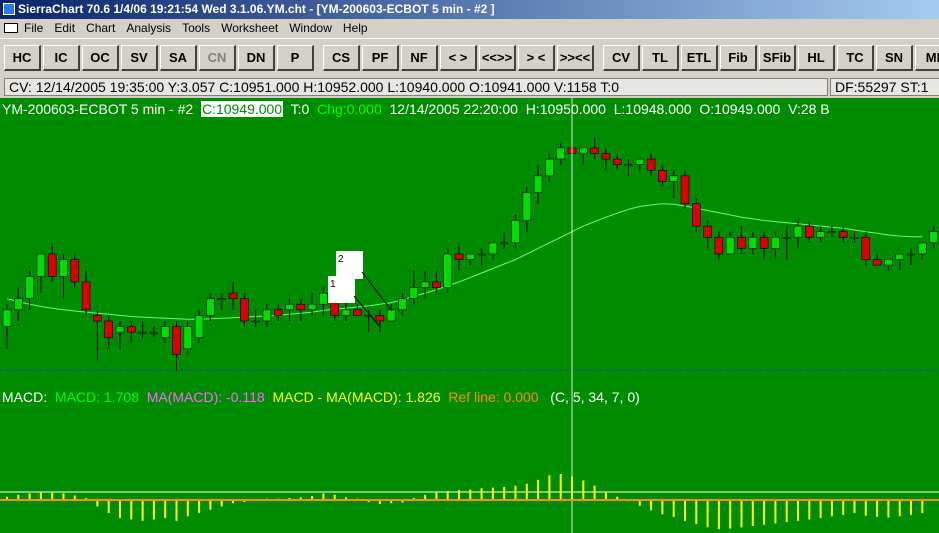 The image size is (939, 533). Describe the element at coordinates (300, 109) in the screenshot. I see `ticks-value: T:0` at that location.